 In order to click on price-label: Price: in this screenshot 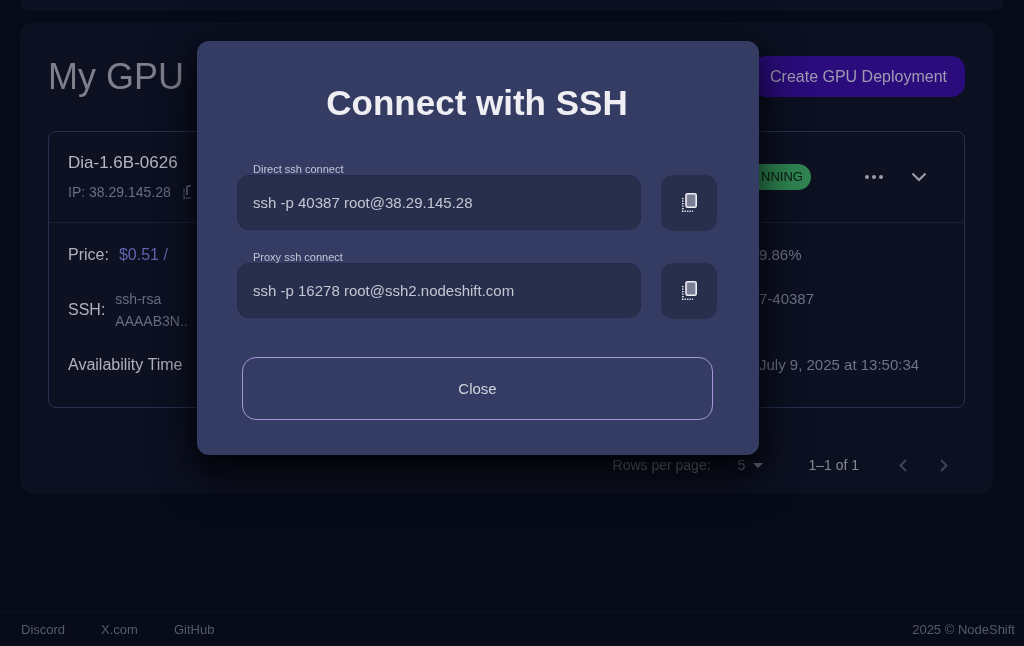, I will do `click(88, 255)`.